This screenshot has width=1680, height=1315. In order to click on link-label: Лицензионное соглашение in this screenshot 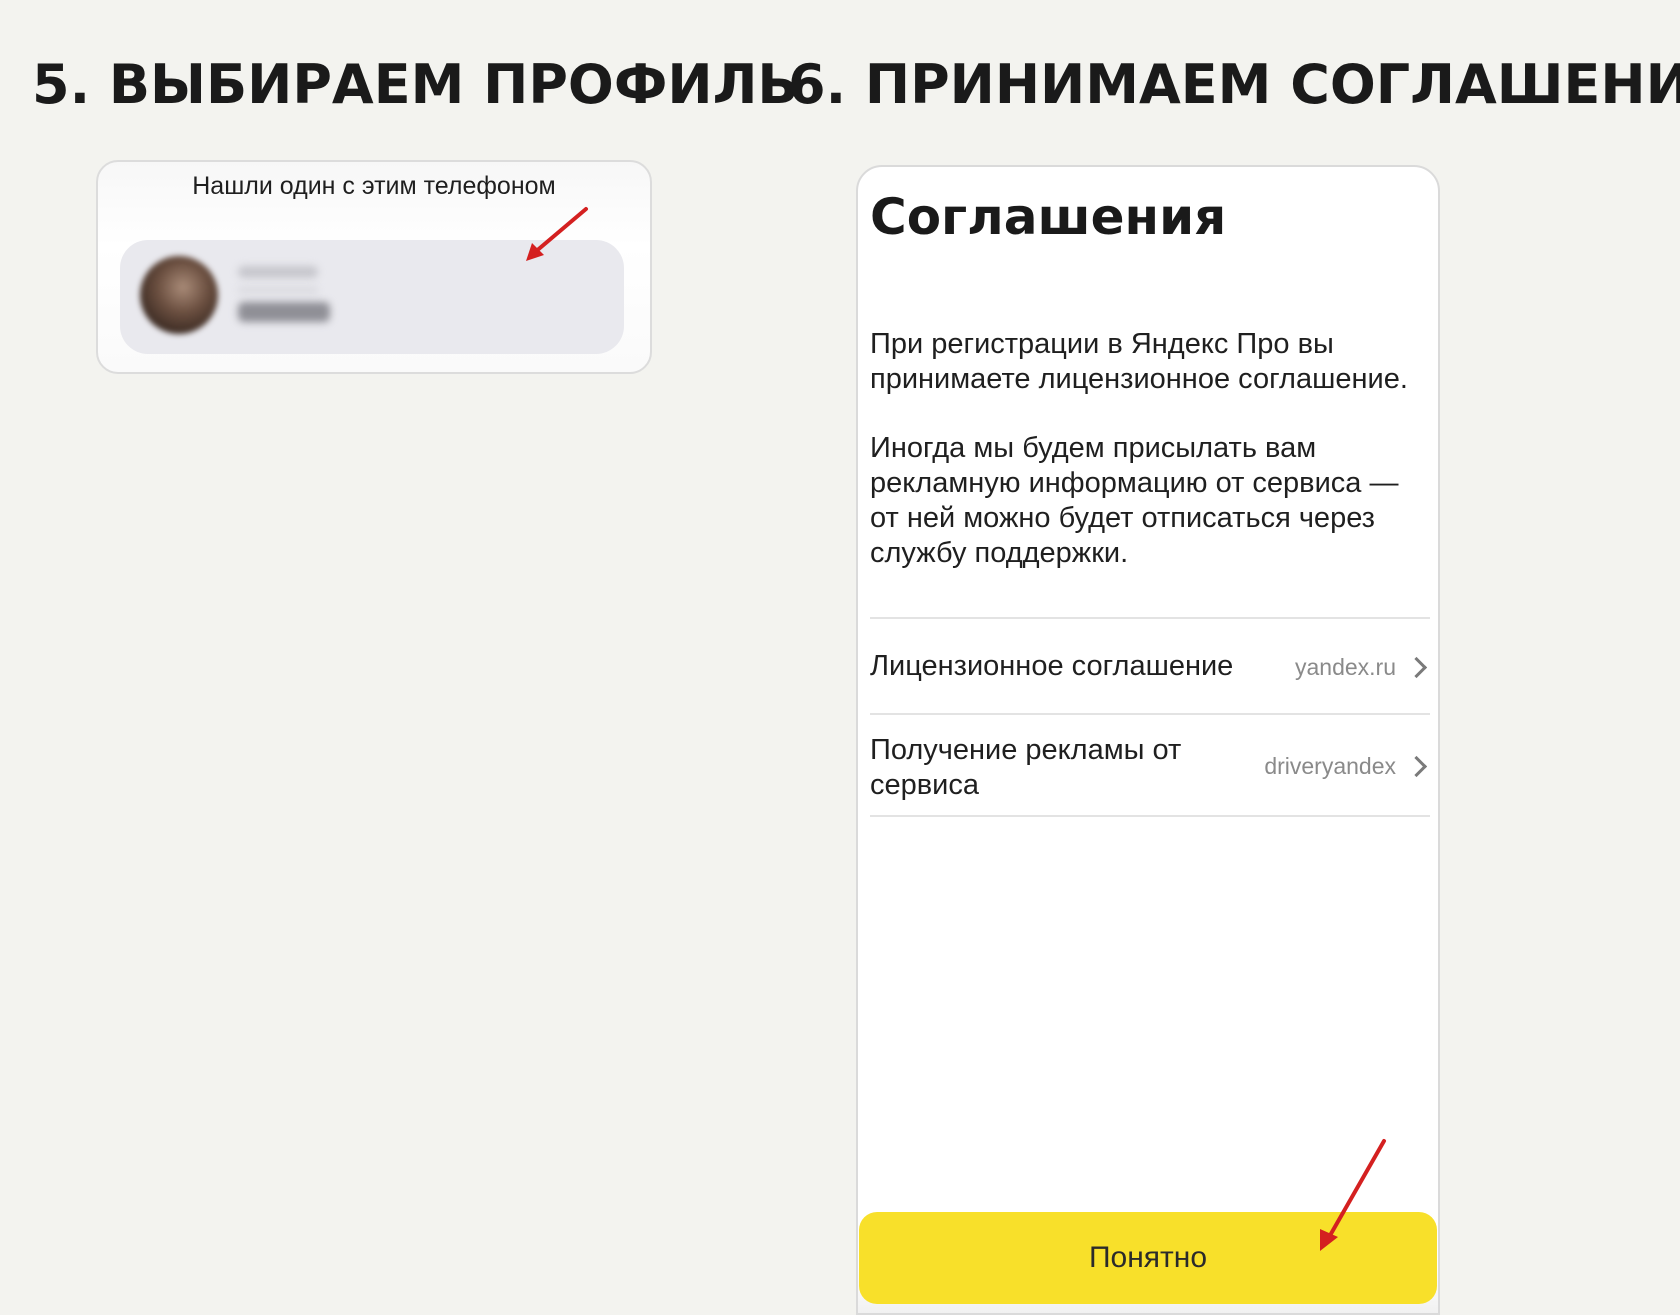, I will do `click(1052, 666)`.